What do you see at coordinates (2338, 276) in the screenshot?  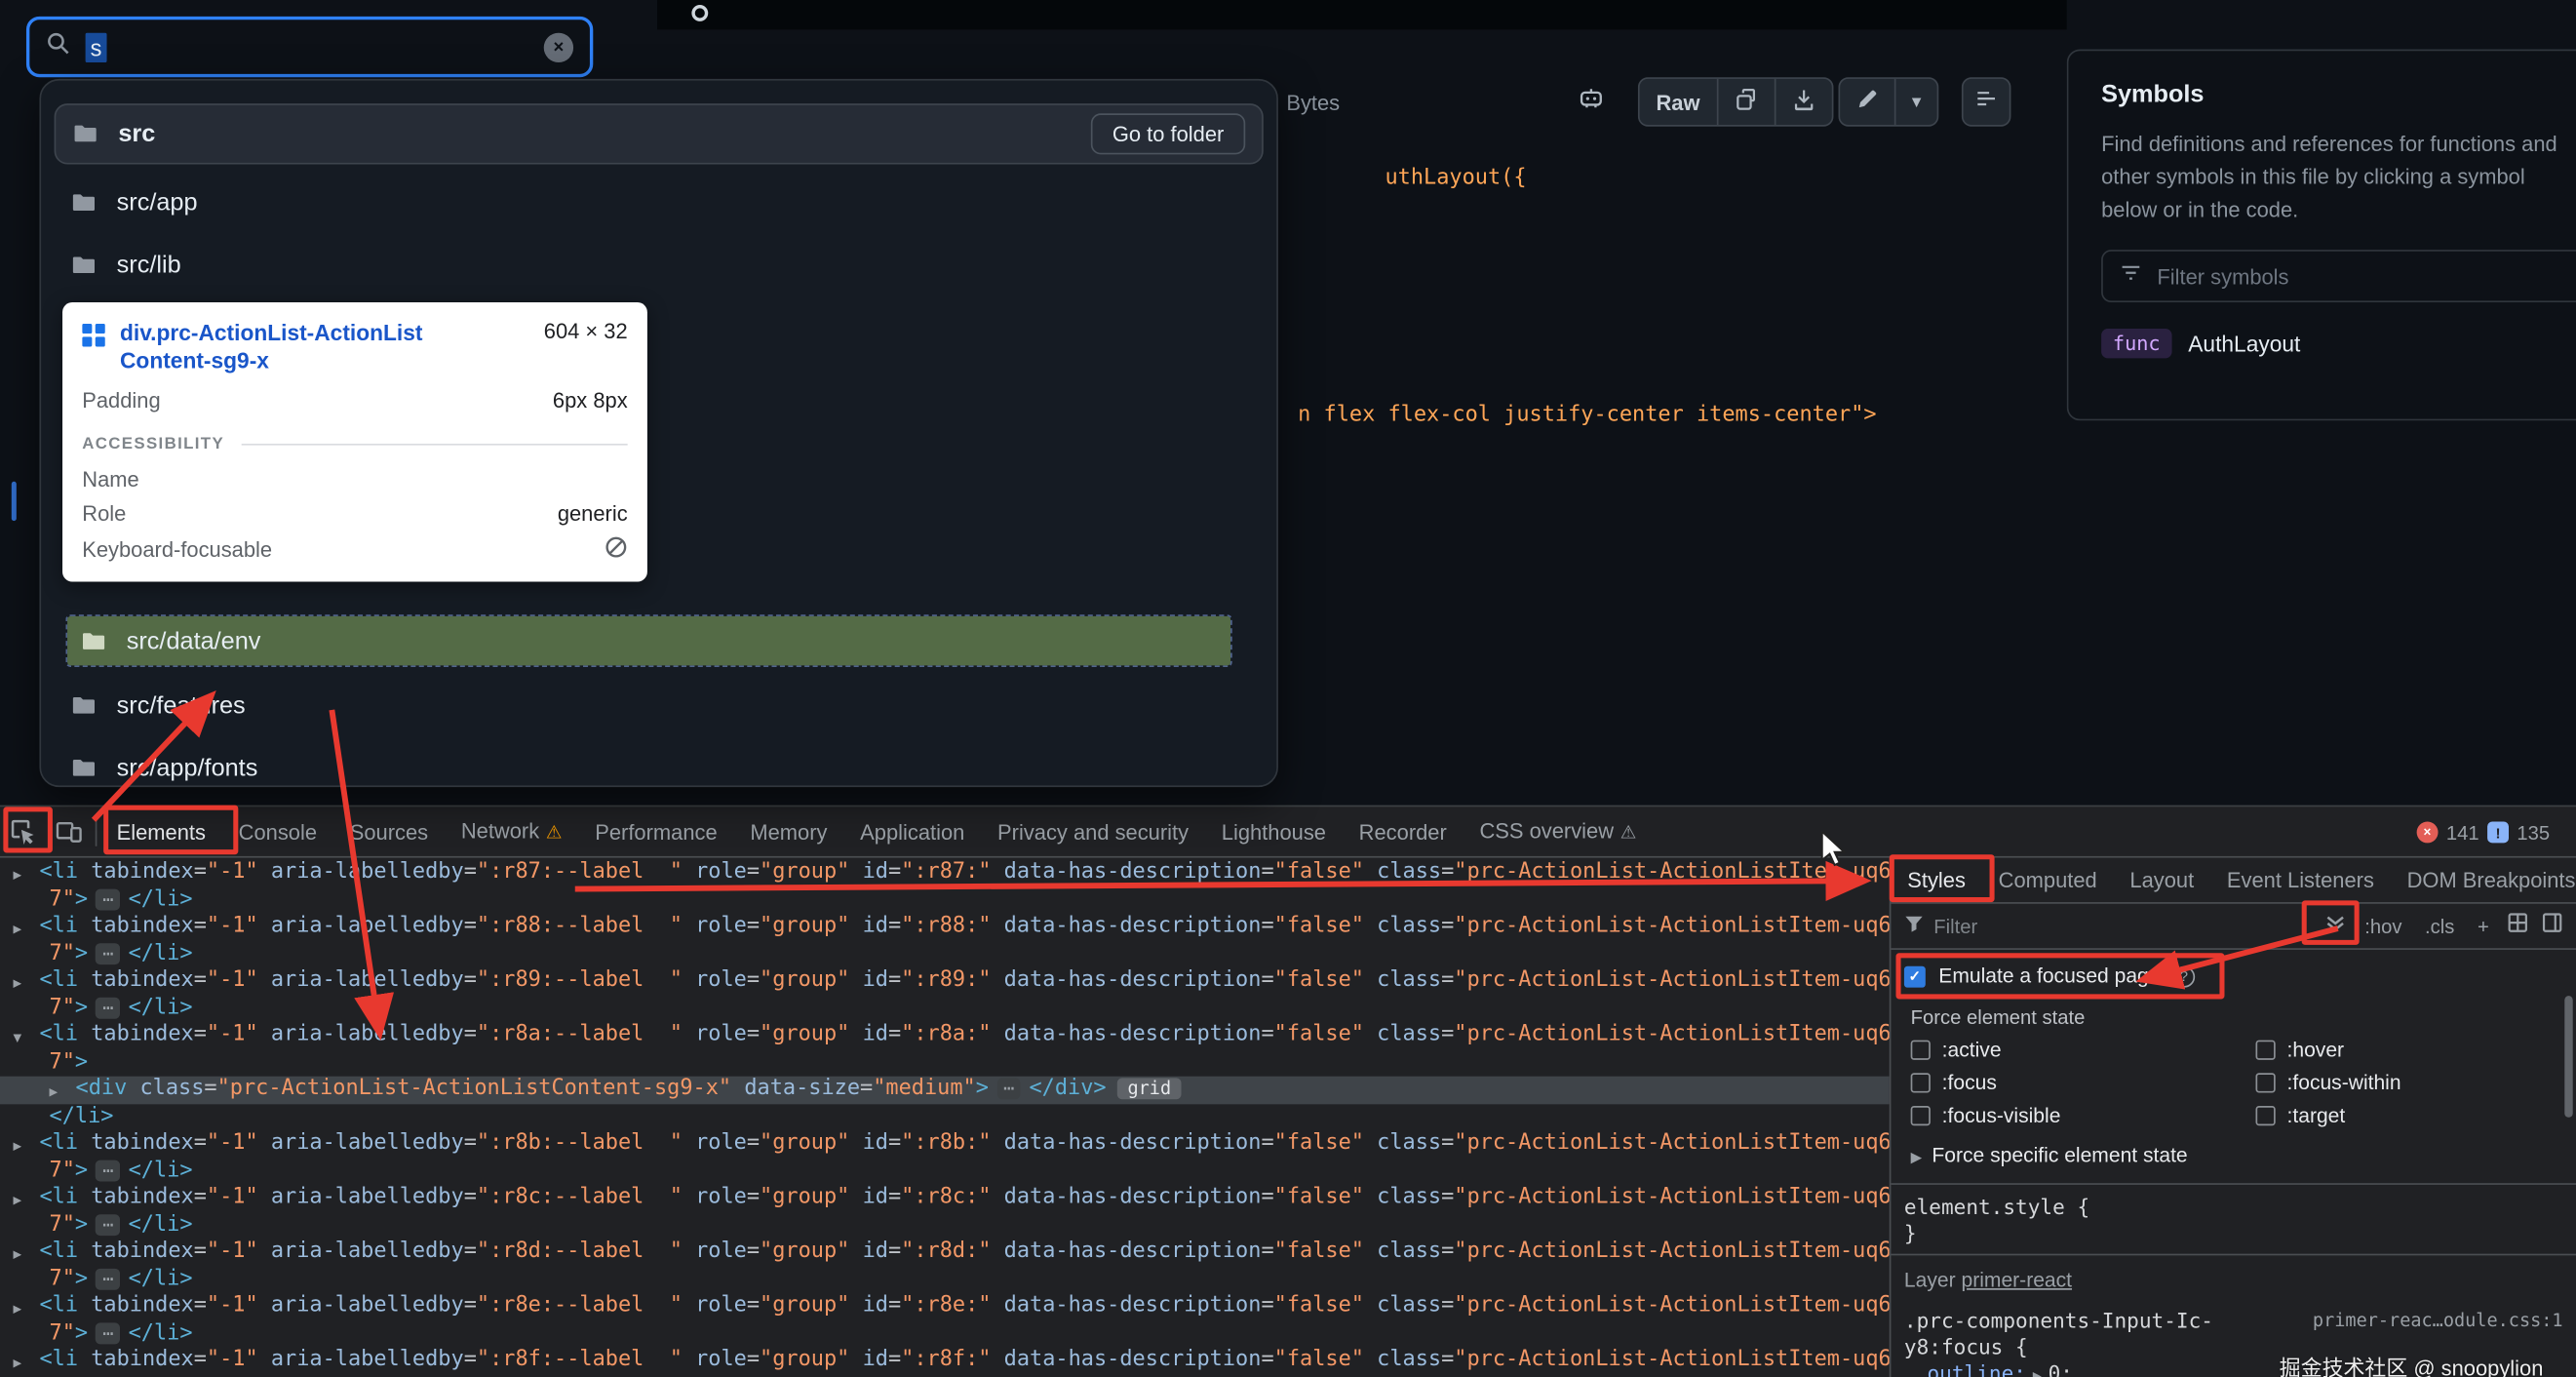 I see `filter-symbols-input: Filter symbols` at bounding box center [2338, 276].